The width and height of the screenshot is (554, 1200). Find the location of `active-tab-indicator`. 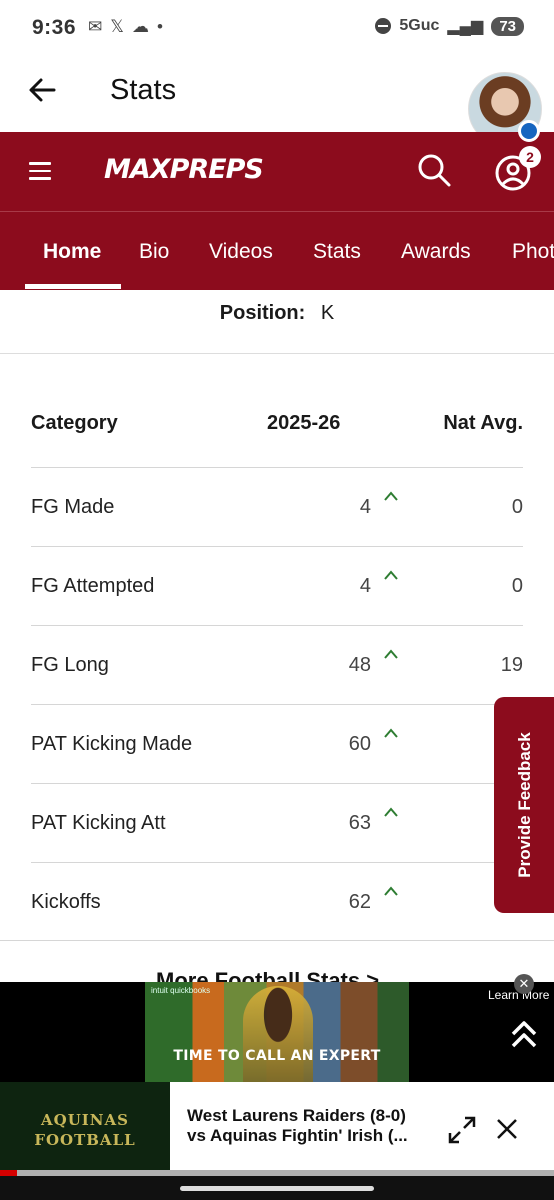

active-tab-indicator is located at coordinates (73, 286).